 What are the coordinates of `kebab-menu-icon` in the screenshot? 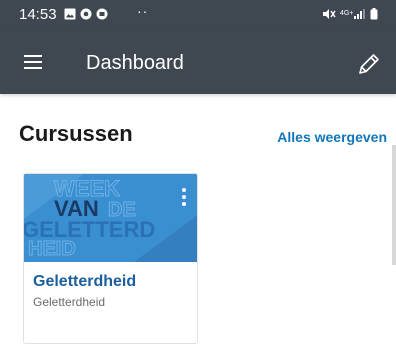 It's located at (184, 198).